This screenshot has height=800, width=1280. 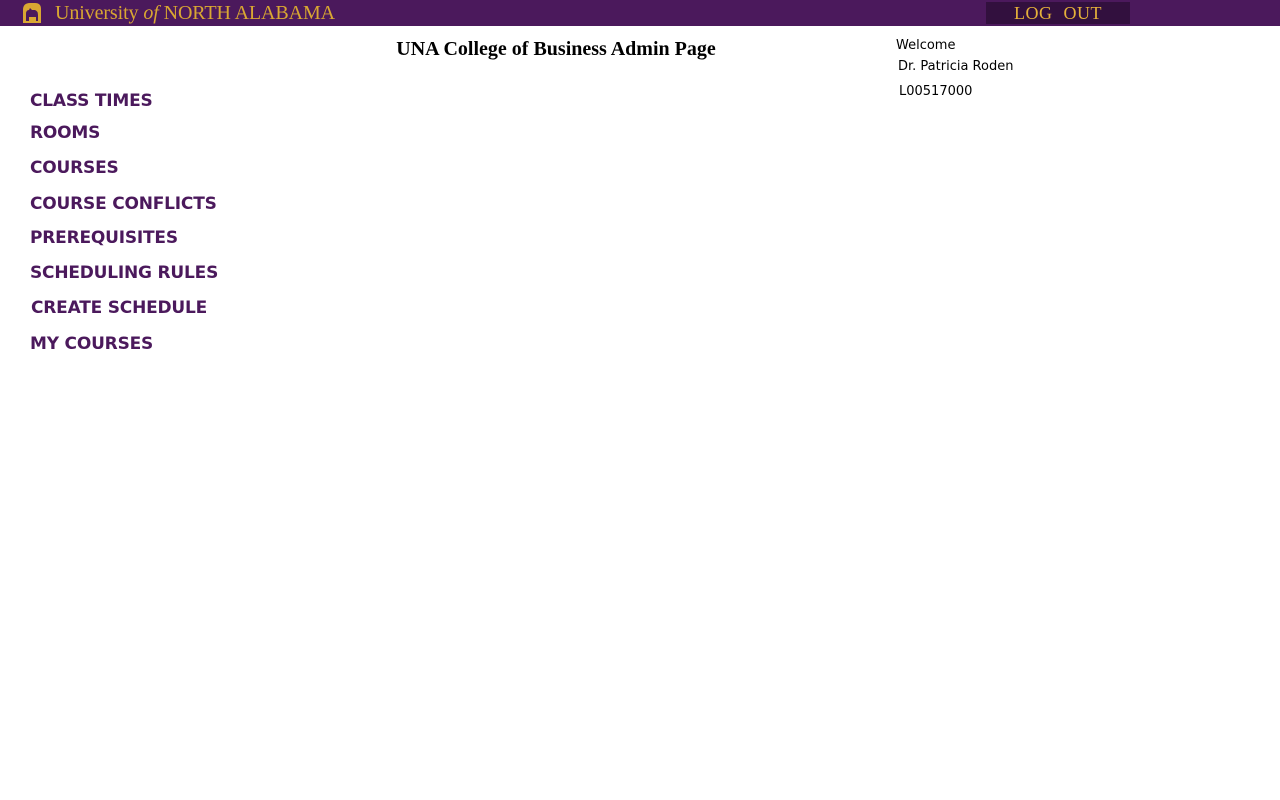 What do you see at coordinates (91, 344) in the screenshot?
I see `nav-my-courses: MY COURSES` at bounding box center [91, 344].